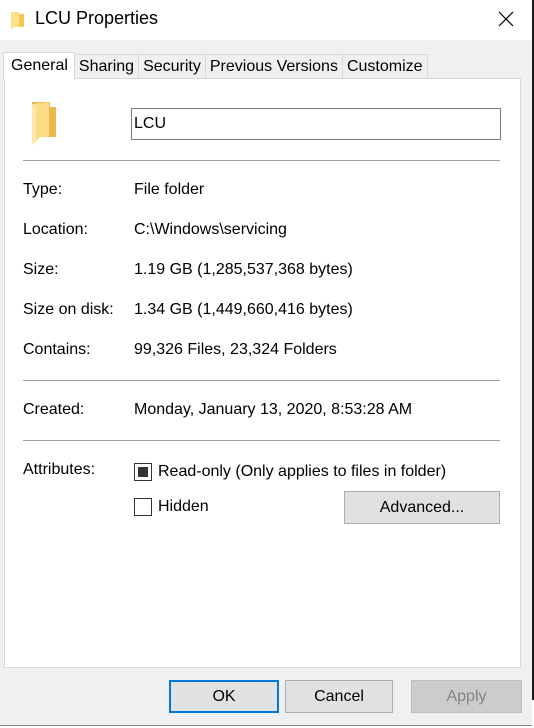 The width and height of the screenshot is (534, 728). I want to click on size-label: Size:, so click(41, 269).